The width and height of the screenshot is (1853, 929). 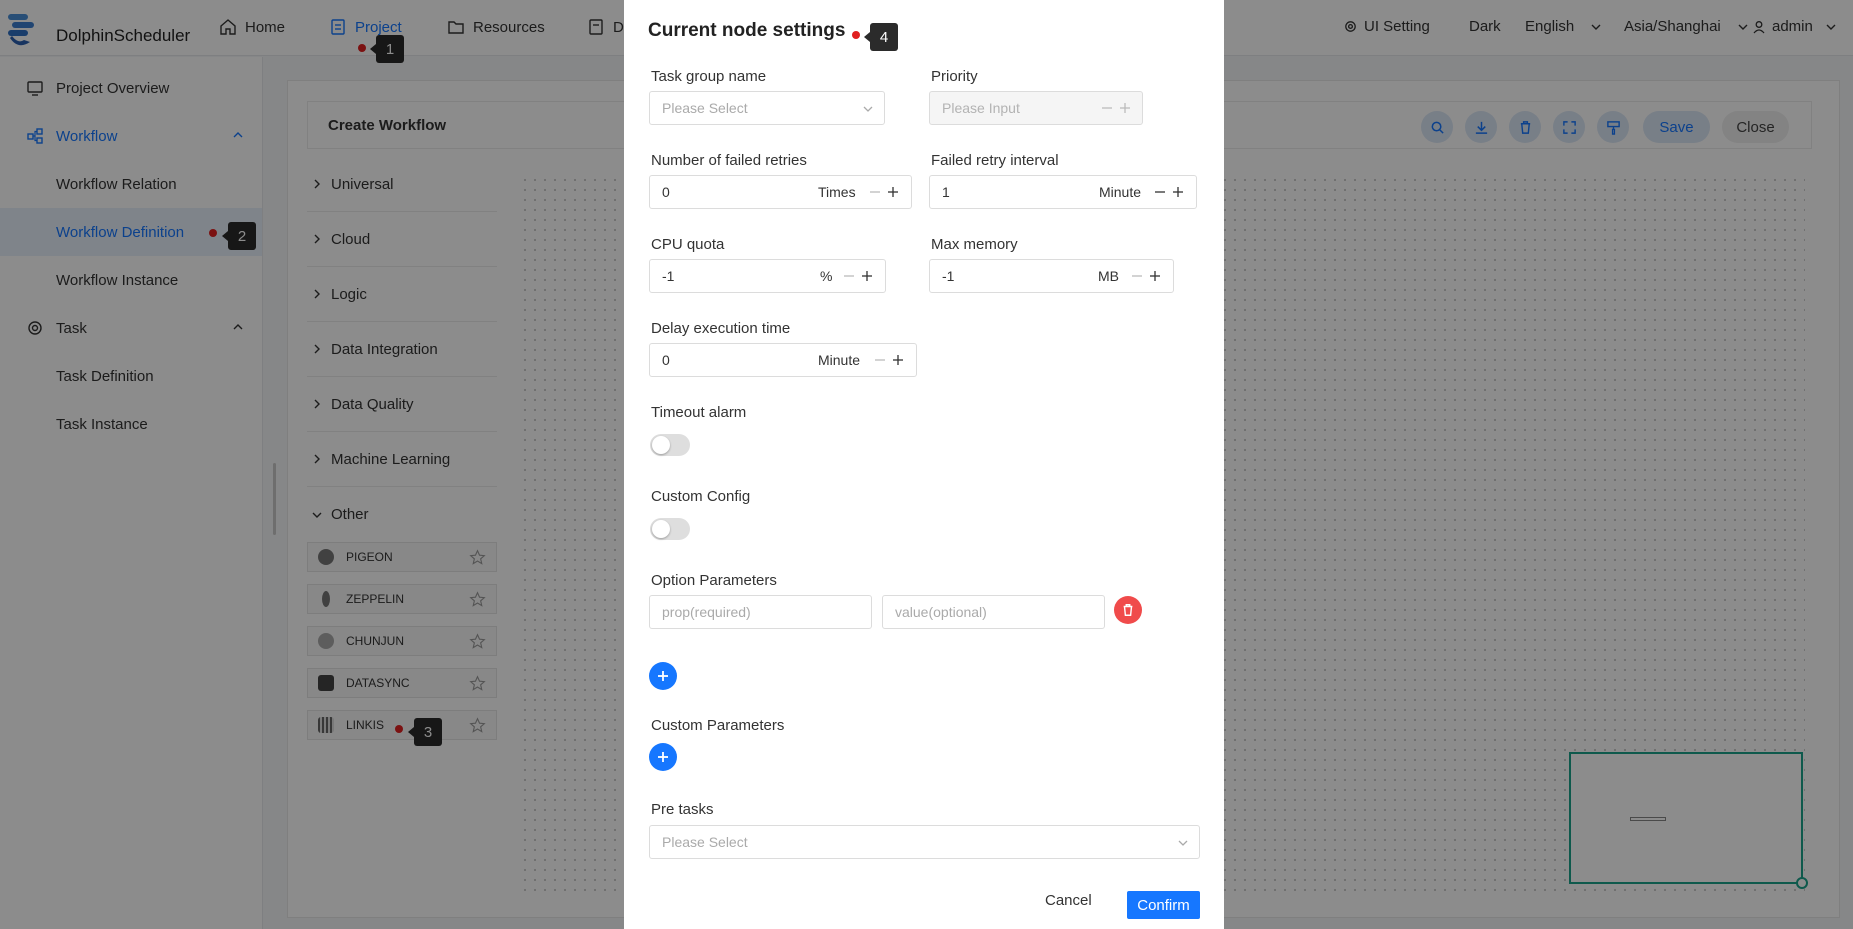 I want to click on retries-unit: Times, so click(x=837, y=192).